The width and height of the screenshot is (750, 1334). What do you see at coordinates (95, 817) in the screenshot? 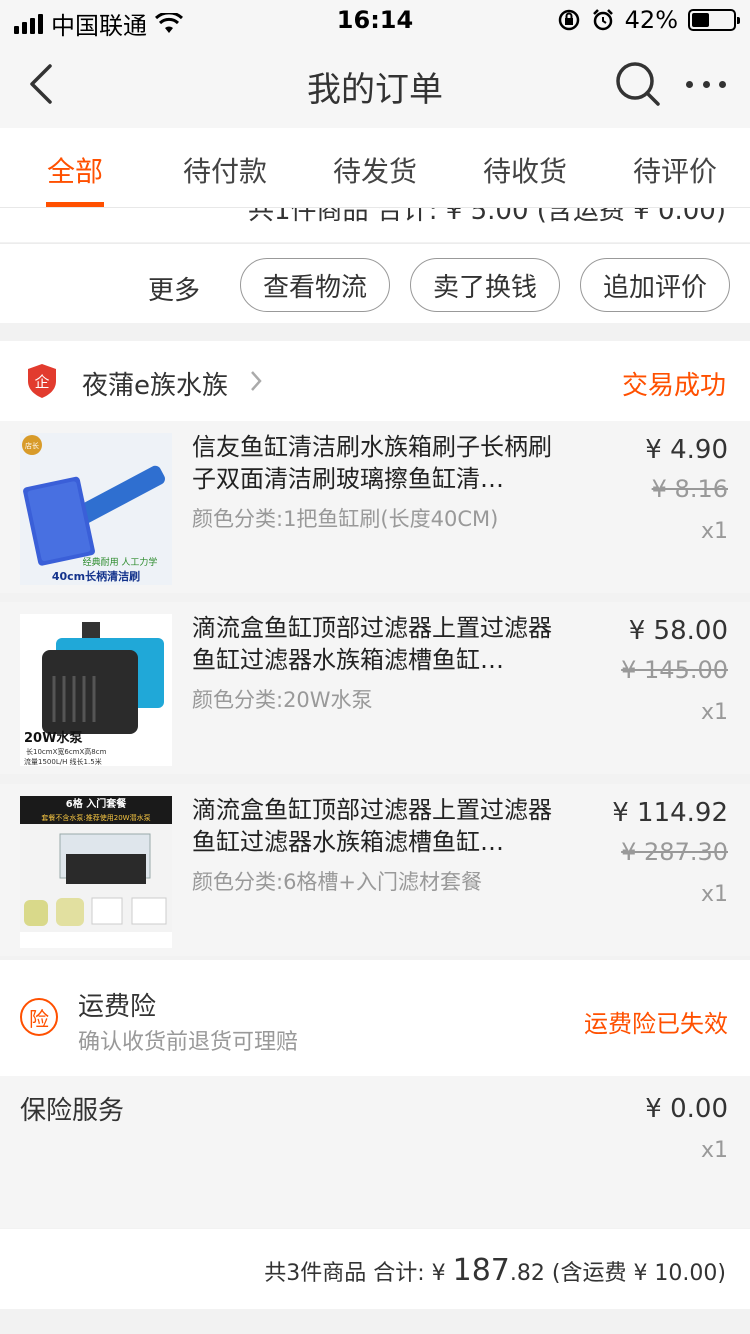
I see `image-caption: 套餐不含水泵:推荐使用20W潜水泵` at bounding box center [95, 817].